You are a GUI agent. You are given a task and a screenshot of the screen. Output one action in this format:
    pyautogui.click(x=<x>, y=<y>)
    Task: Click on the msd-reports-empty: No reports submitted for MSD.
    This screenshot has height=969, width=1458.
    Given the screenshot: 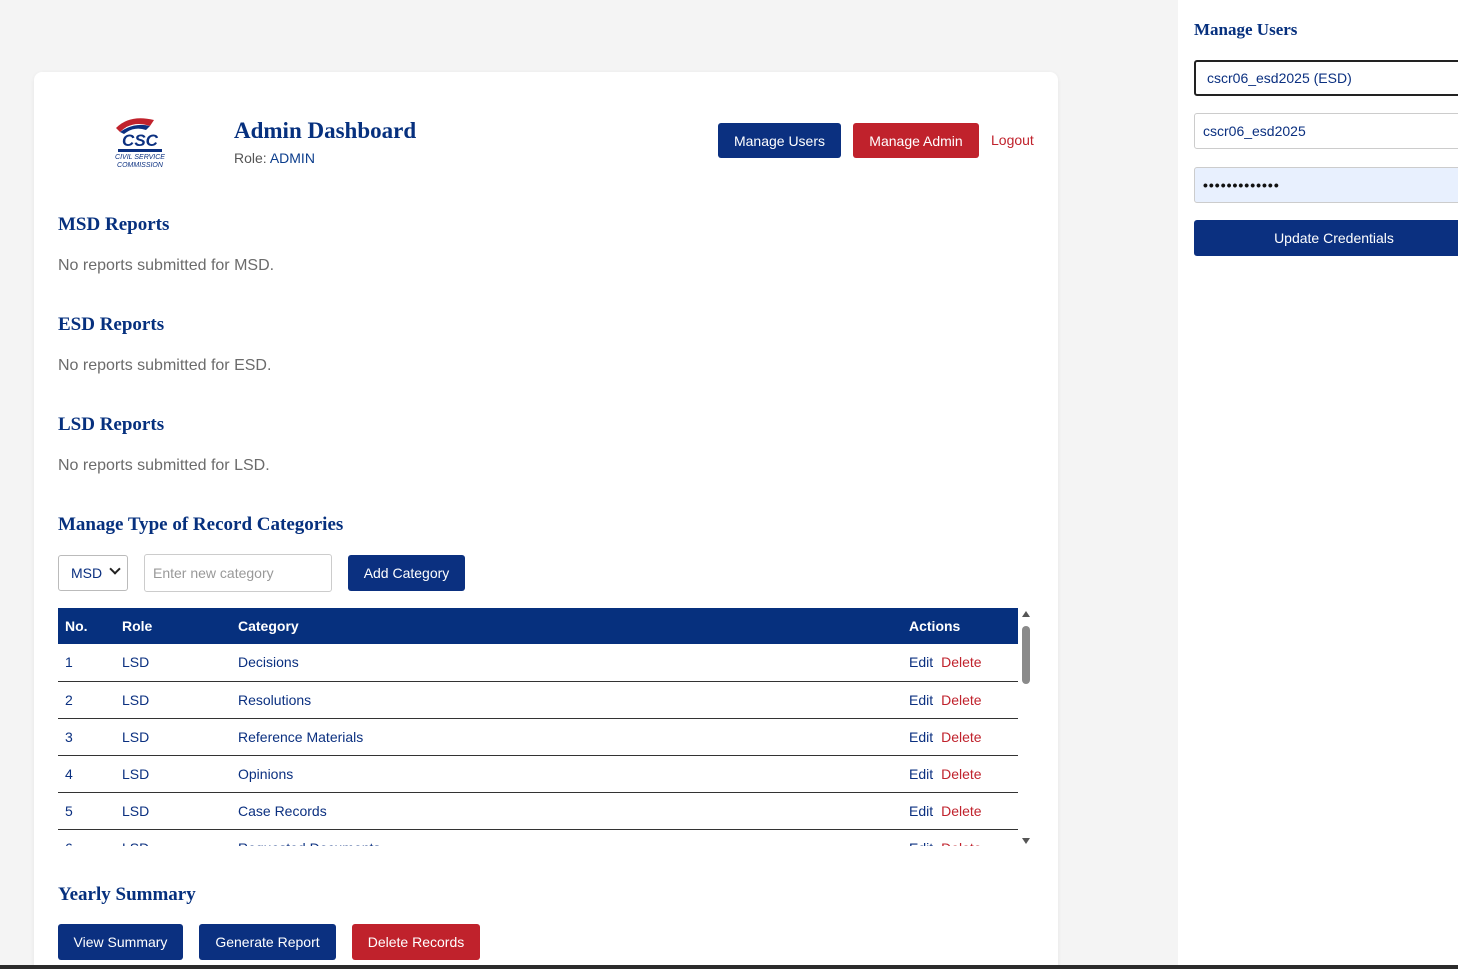 What is the action you would take?
    pyautogui.click(x=166, y=265)
    